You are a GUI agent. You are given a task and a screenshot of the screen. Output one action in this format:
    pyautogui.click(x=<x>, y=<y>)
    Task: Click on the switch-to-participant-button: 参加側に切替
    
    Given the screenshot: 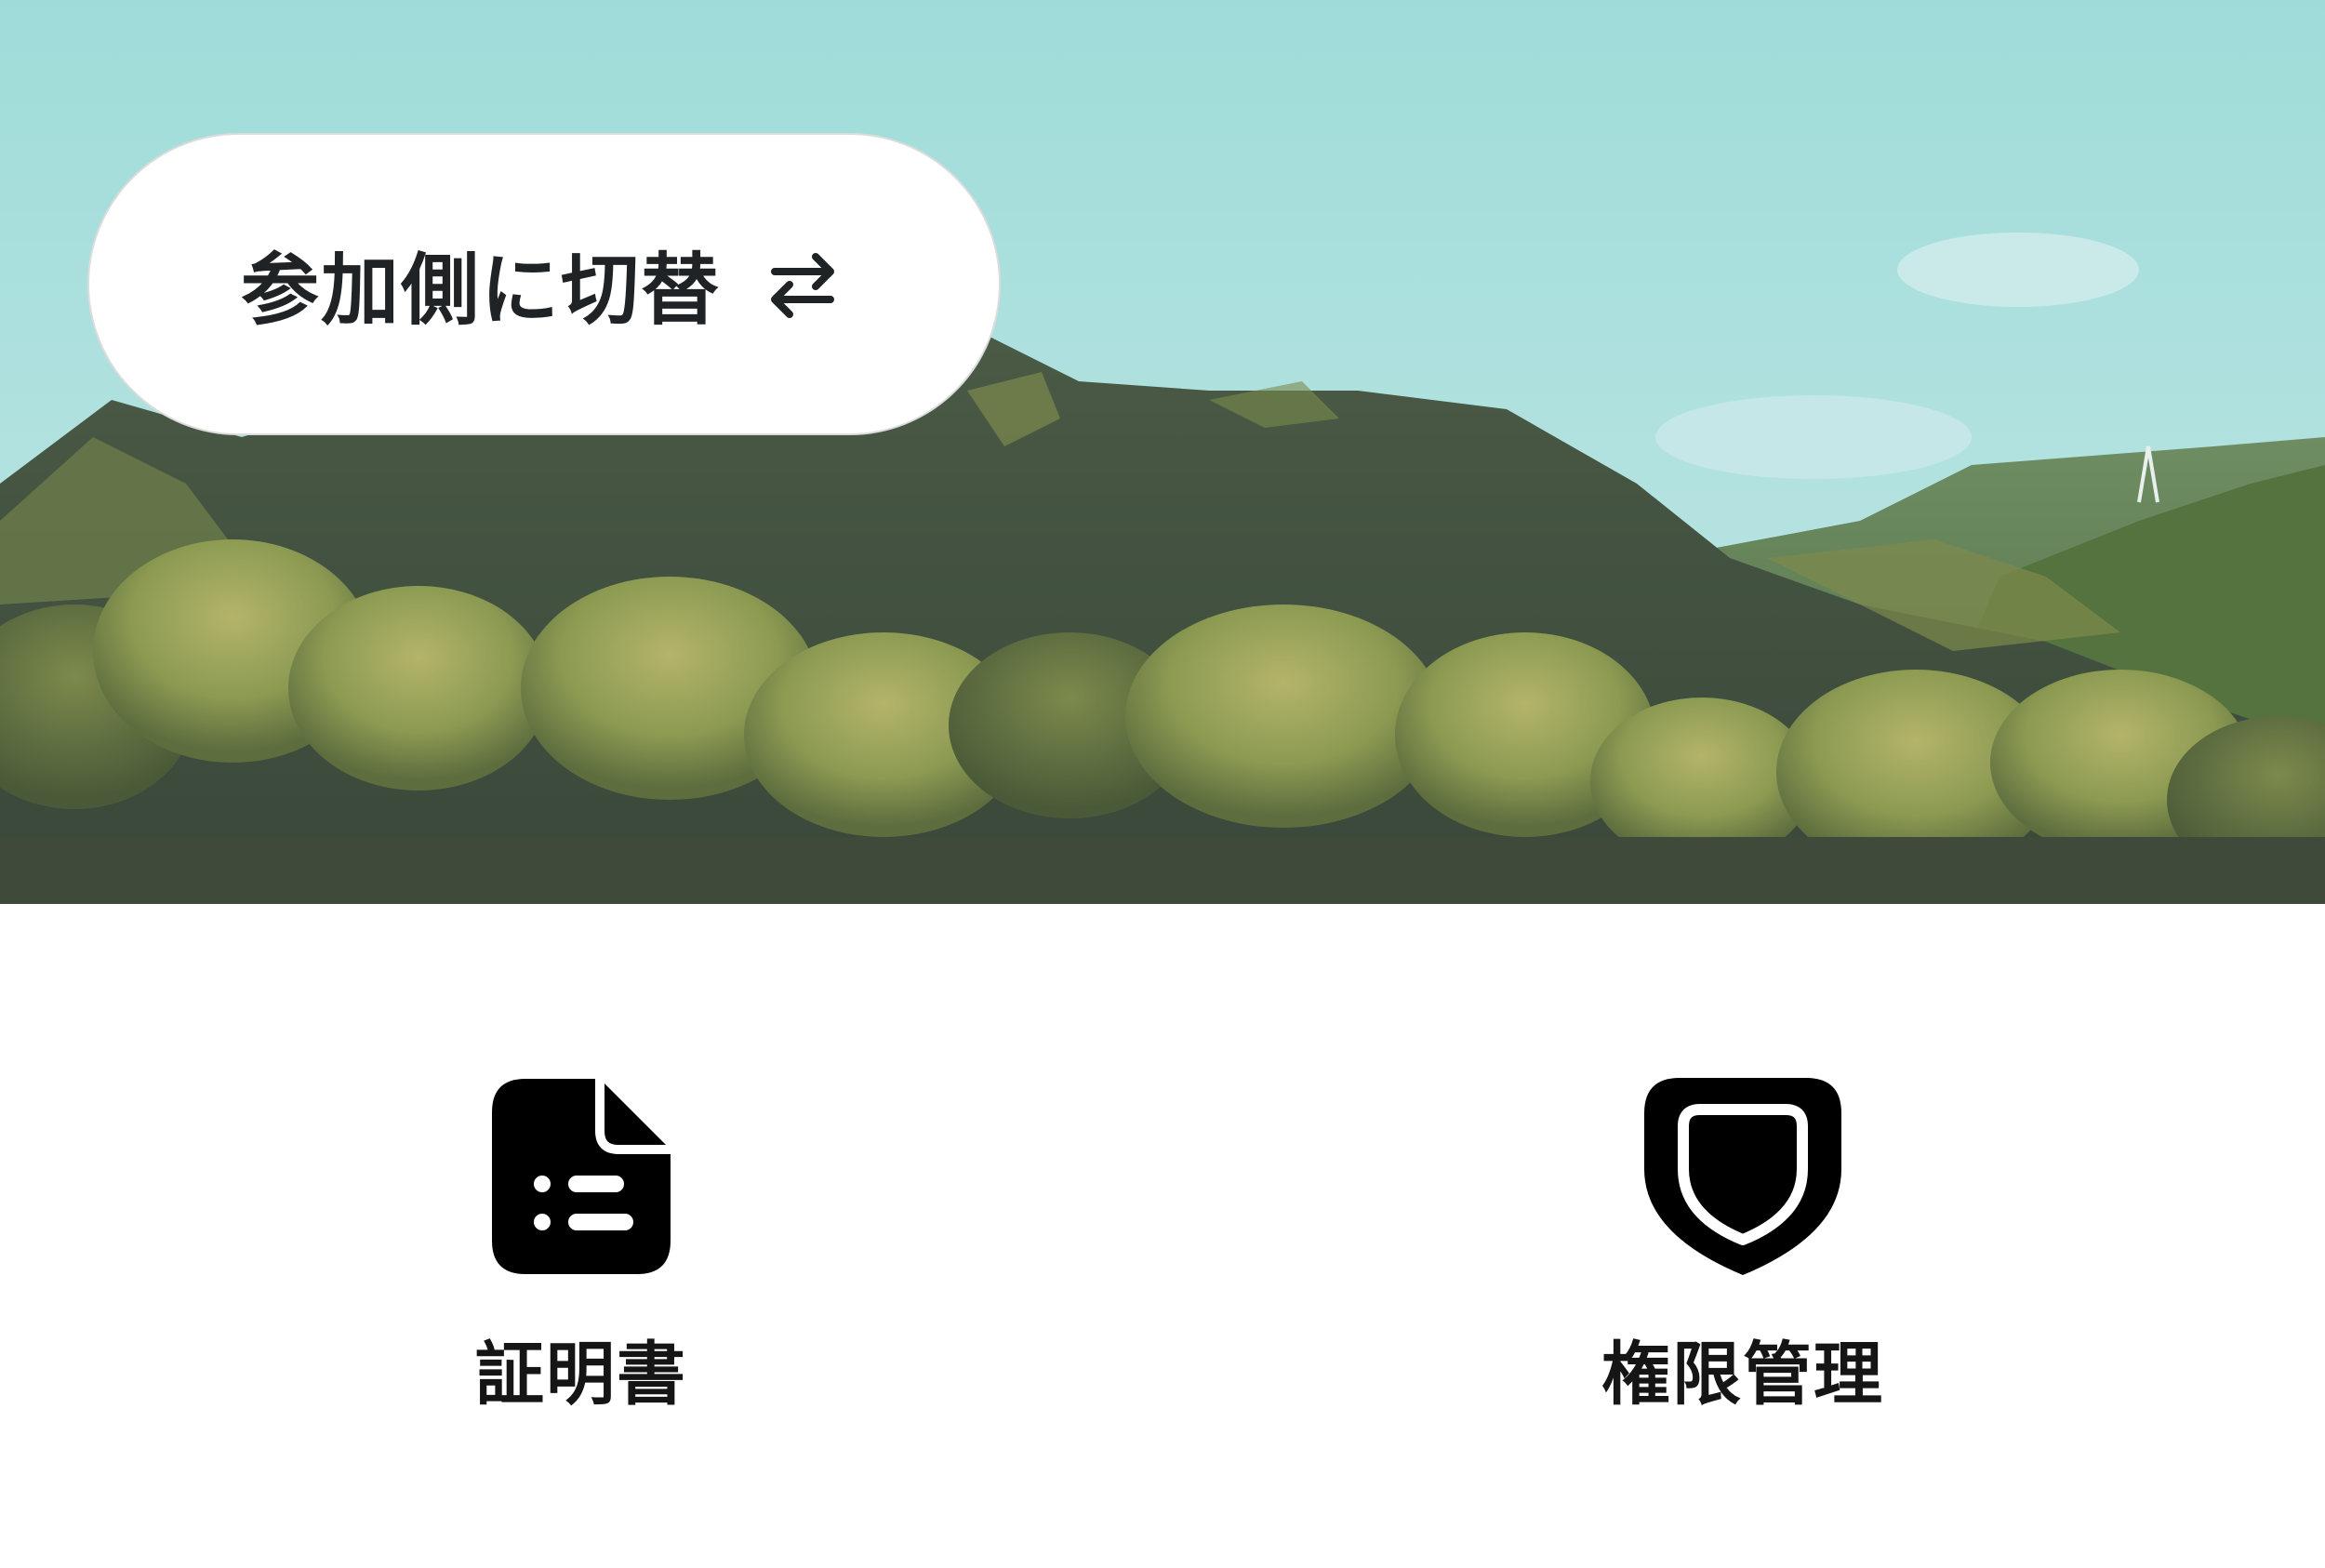 What is the action you would take?
    pyautogui.click(x=544, y=284)
    